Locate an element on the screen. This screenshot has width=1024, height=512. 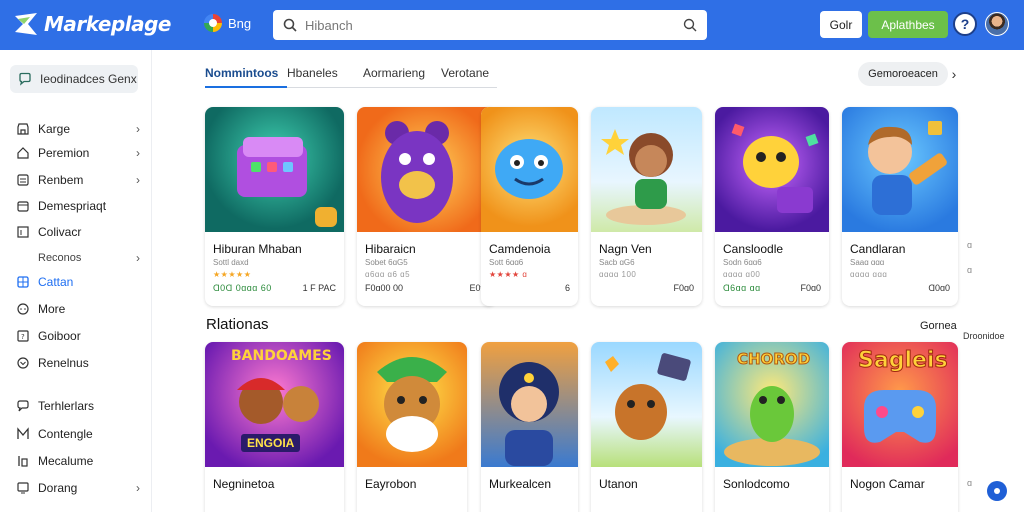
app-artwork: CHOROD is located at coordinates (772, 404).